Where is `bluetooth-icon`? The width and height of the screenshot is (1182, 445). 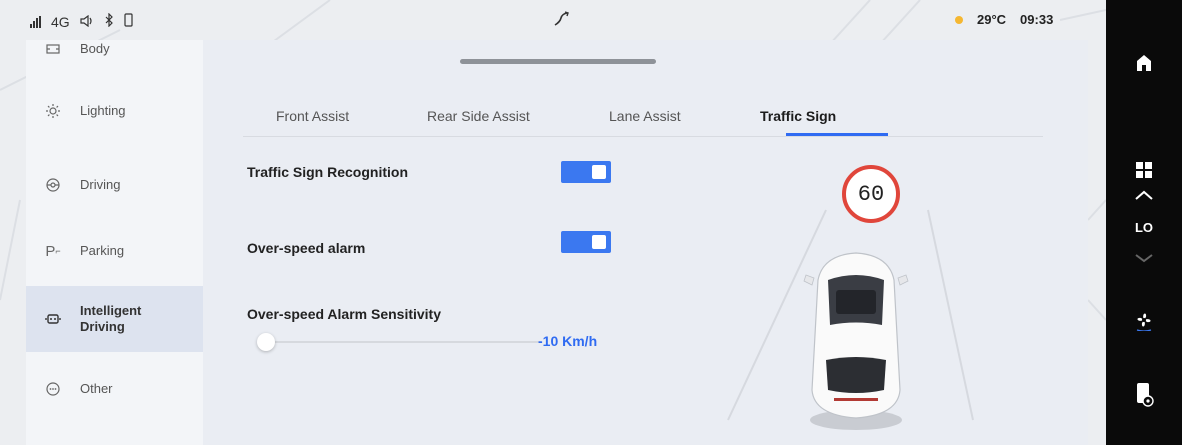 bluetooth-icon is located at coordinates (109, 21).